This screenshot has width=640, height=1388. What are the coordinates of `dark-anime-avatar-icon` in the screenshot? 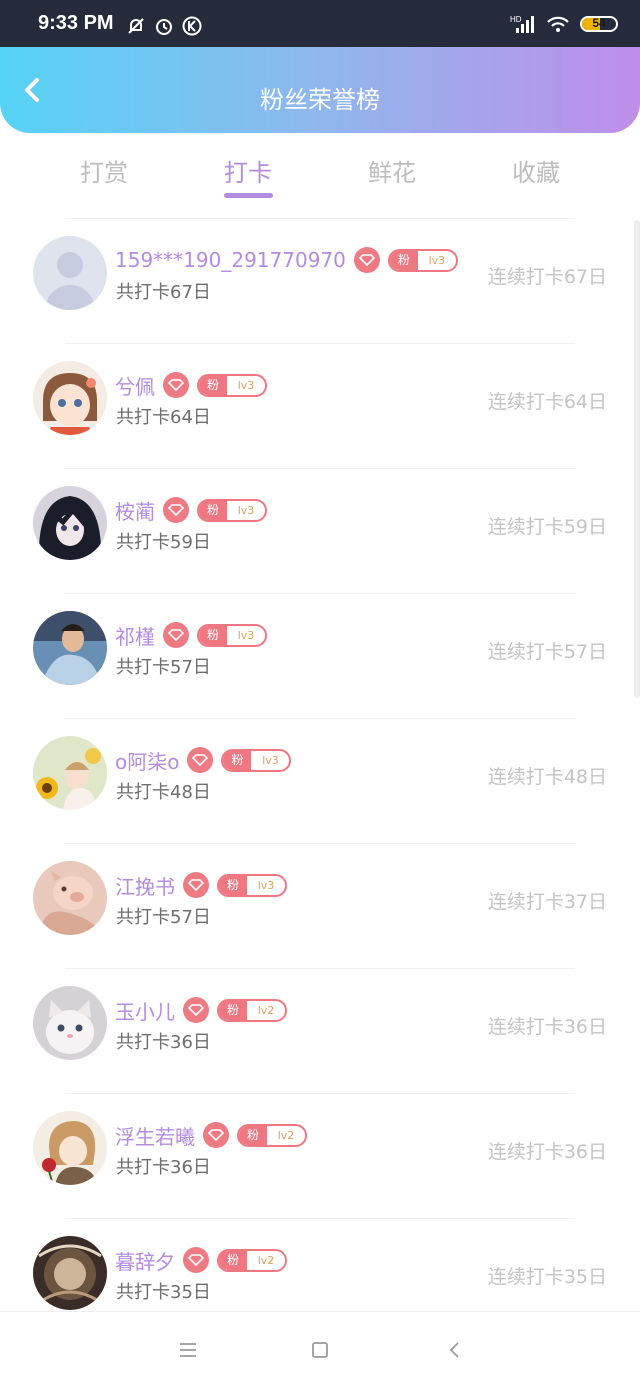 It's located at (70, 523).